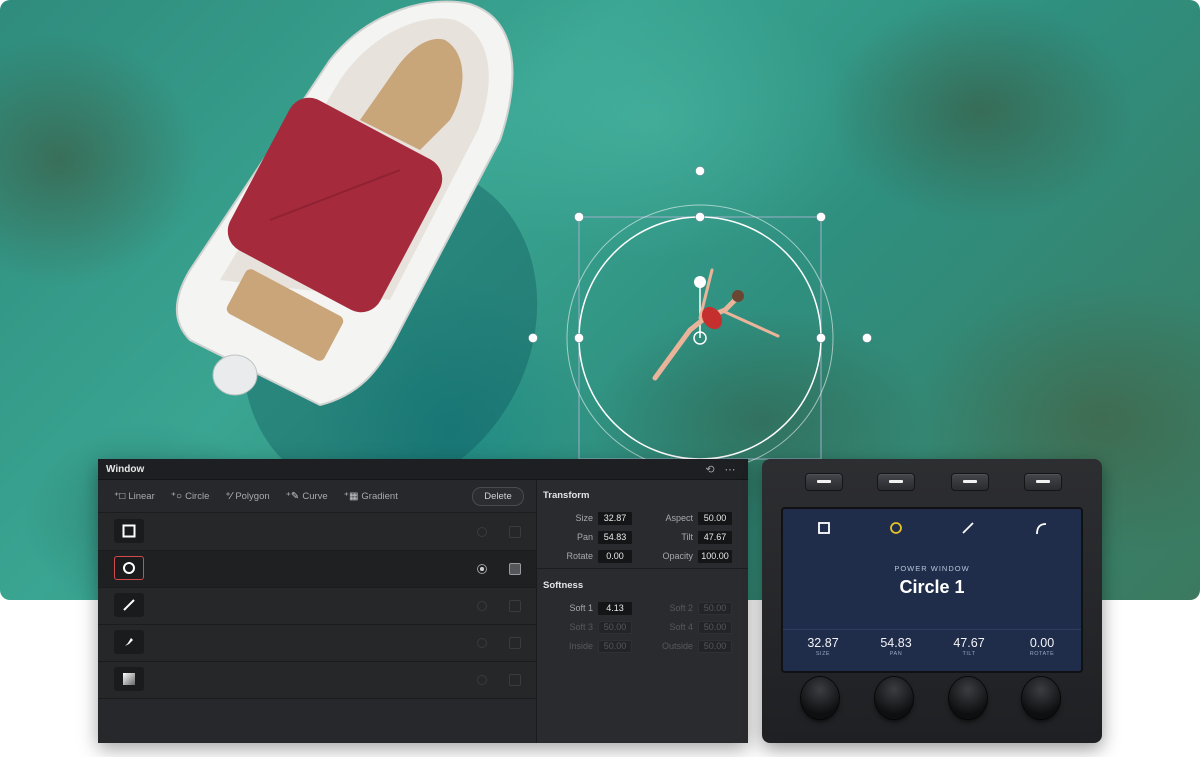 The image size is (1200, 757). Describe the element at coordinates (292, 496) in the screenshot. I see `curve-window-icon: ⁺✎` at that location.